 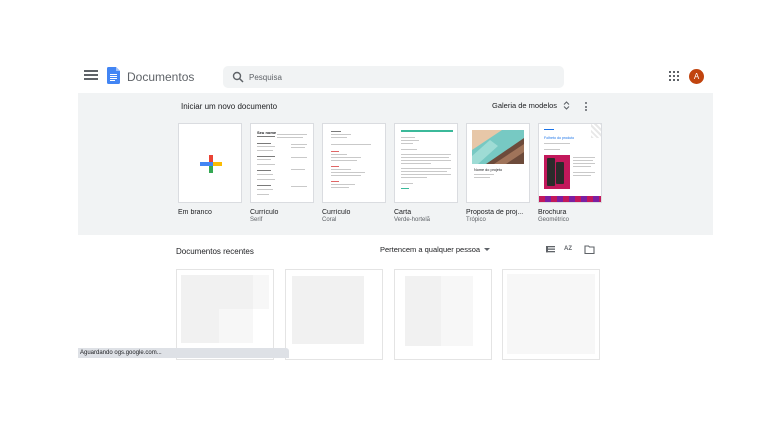 I want to click on template-blank: Em branco, so click(x=210, y=170).